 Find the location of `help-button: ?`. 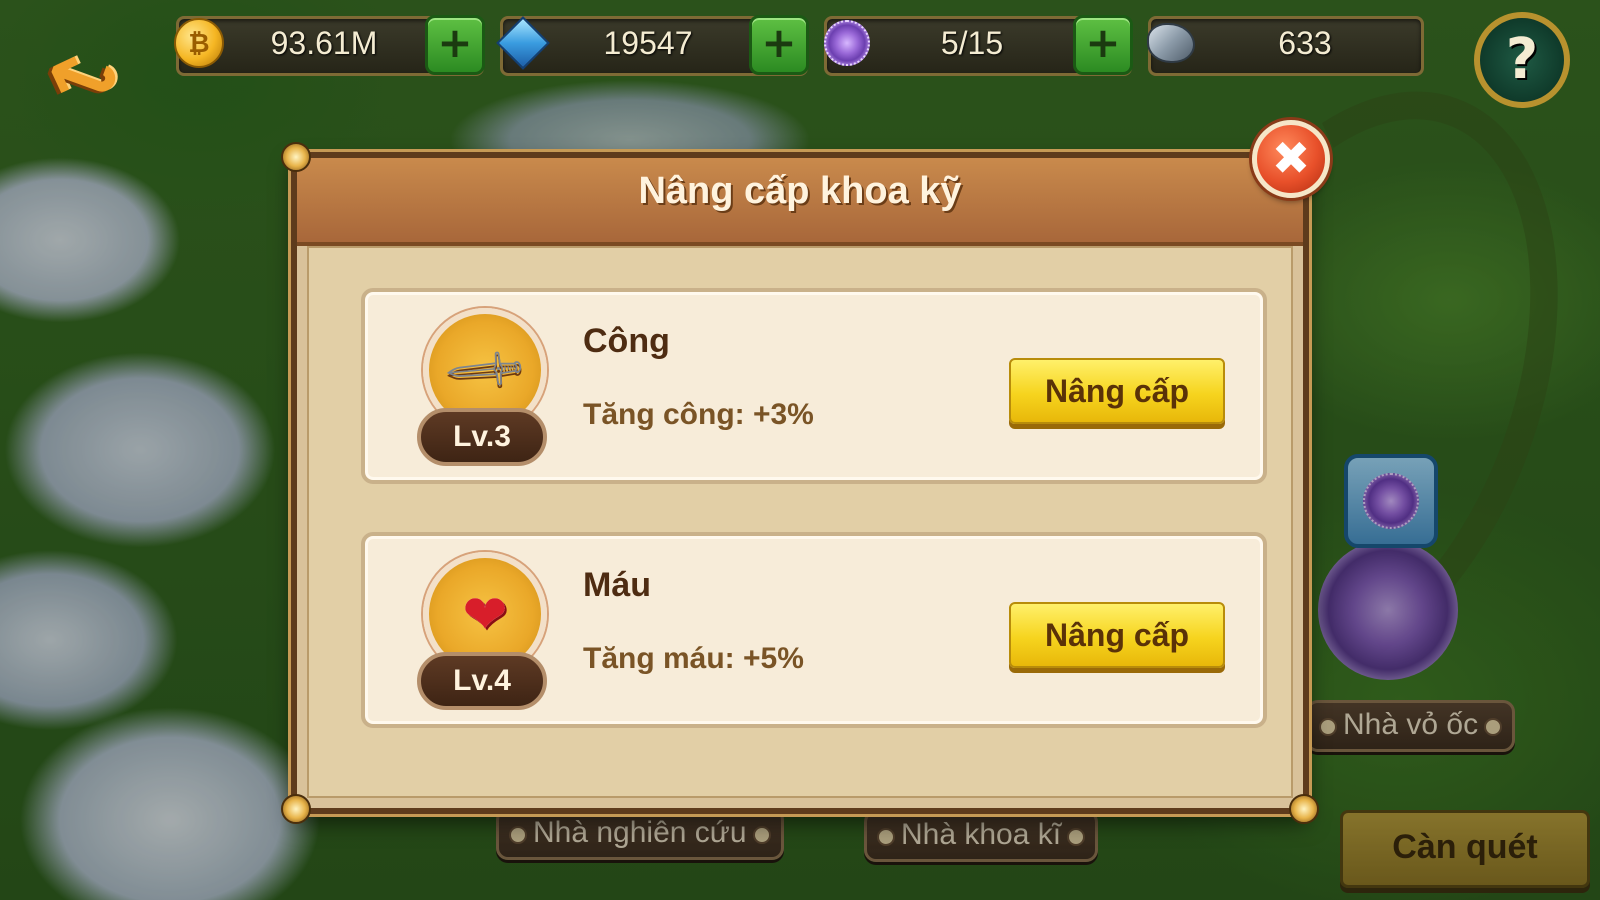

help-button: ? is located at coordinates (1522, 60).